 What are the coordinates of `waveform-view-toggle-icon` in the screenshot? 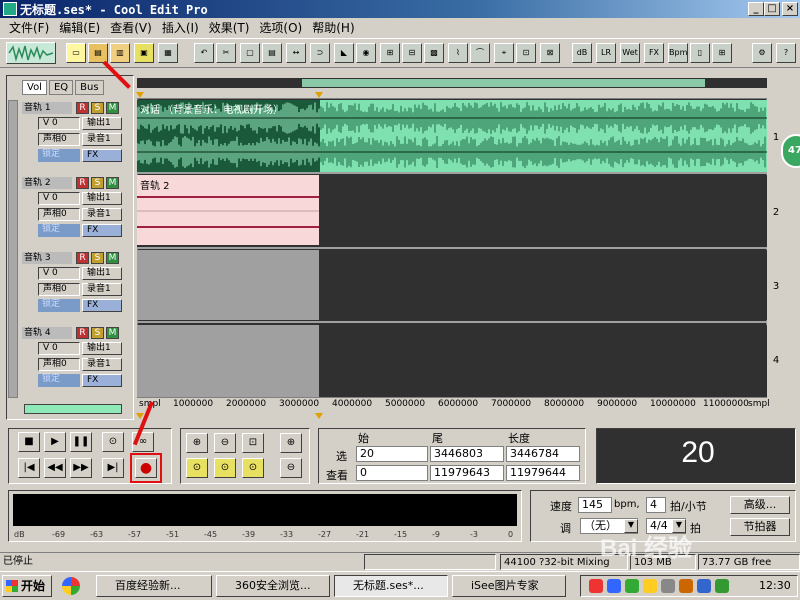 It's located at (31, 53).